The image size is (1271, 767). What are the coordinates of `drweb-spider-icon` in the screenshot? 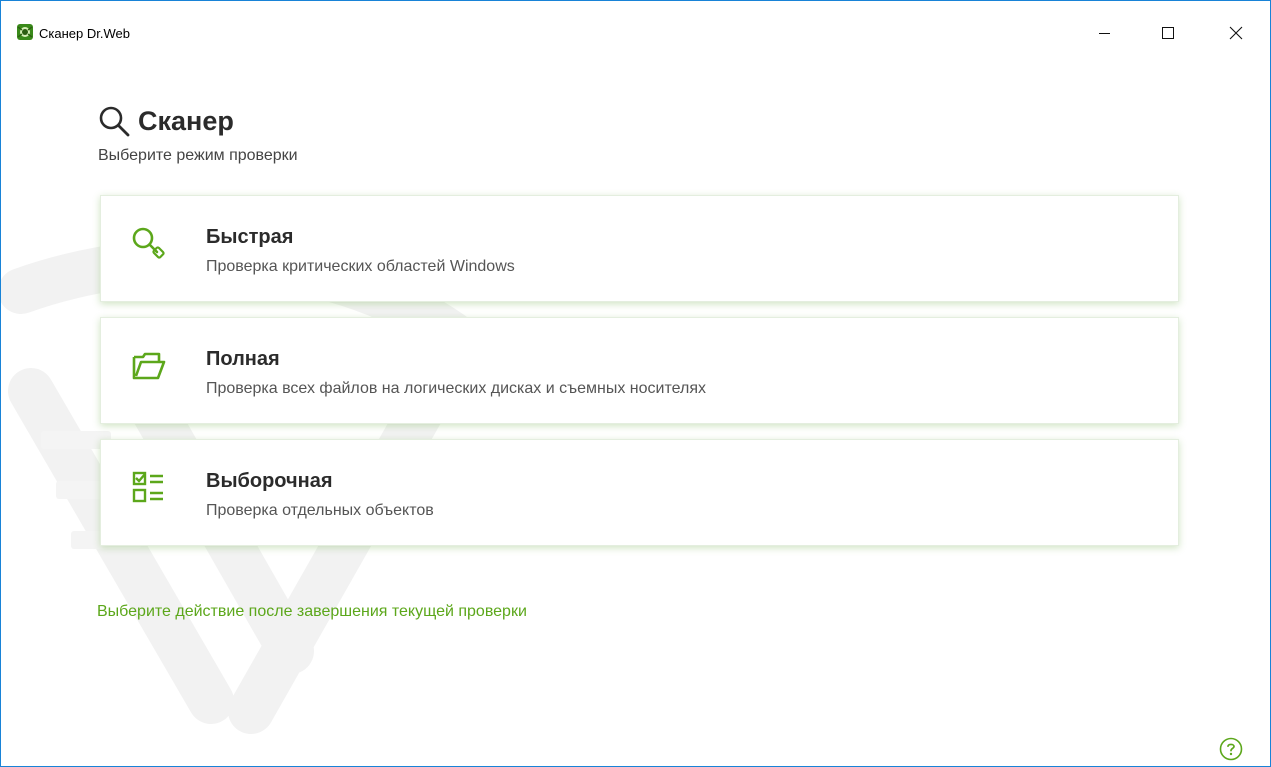 It's located at (25, 32).